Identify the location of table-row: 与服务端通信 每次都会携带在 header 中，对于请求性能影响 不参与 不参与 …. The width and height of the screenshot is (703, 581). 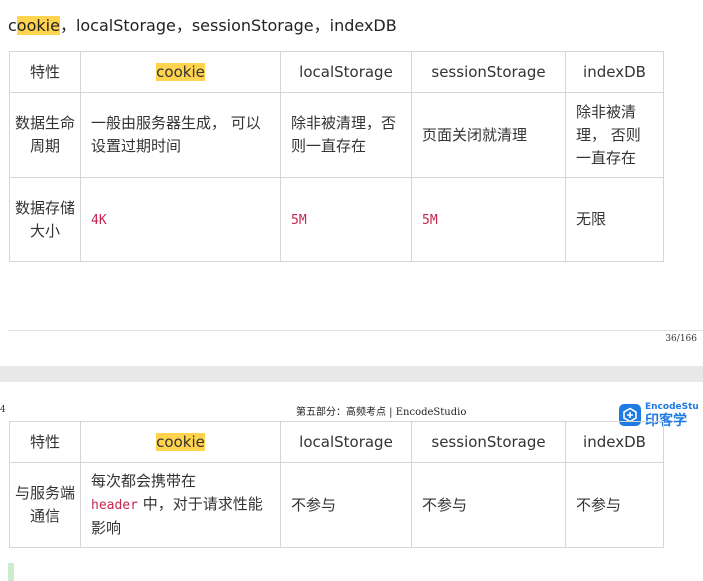
(336, 505).